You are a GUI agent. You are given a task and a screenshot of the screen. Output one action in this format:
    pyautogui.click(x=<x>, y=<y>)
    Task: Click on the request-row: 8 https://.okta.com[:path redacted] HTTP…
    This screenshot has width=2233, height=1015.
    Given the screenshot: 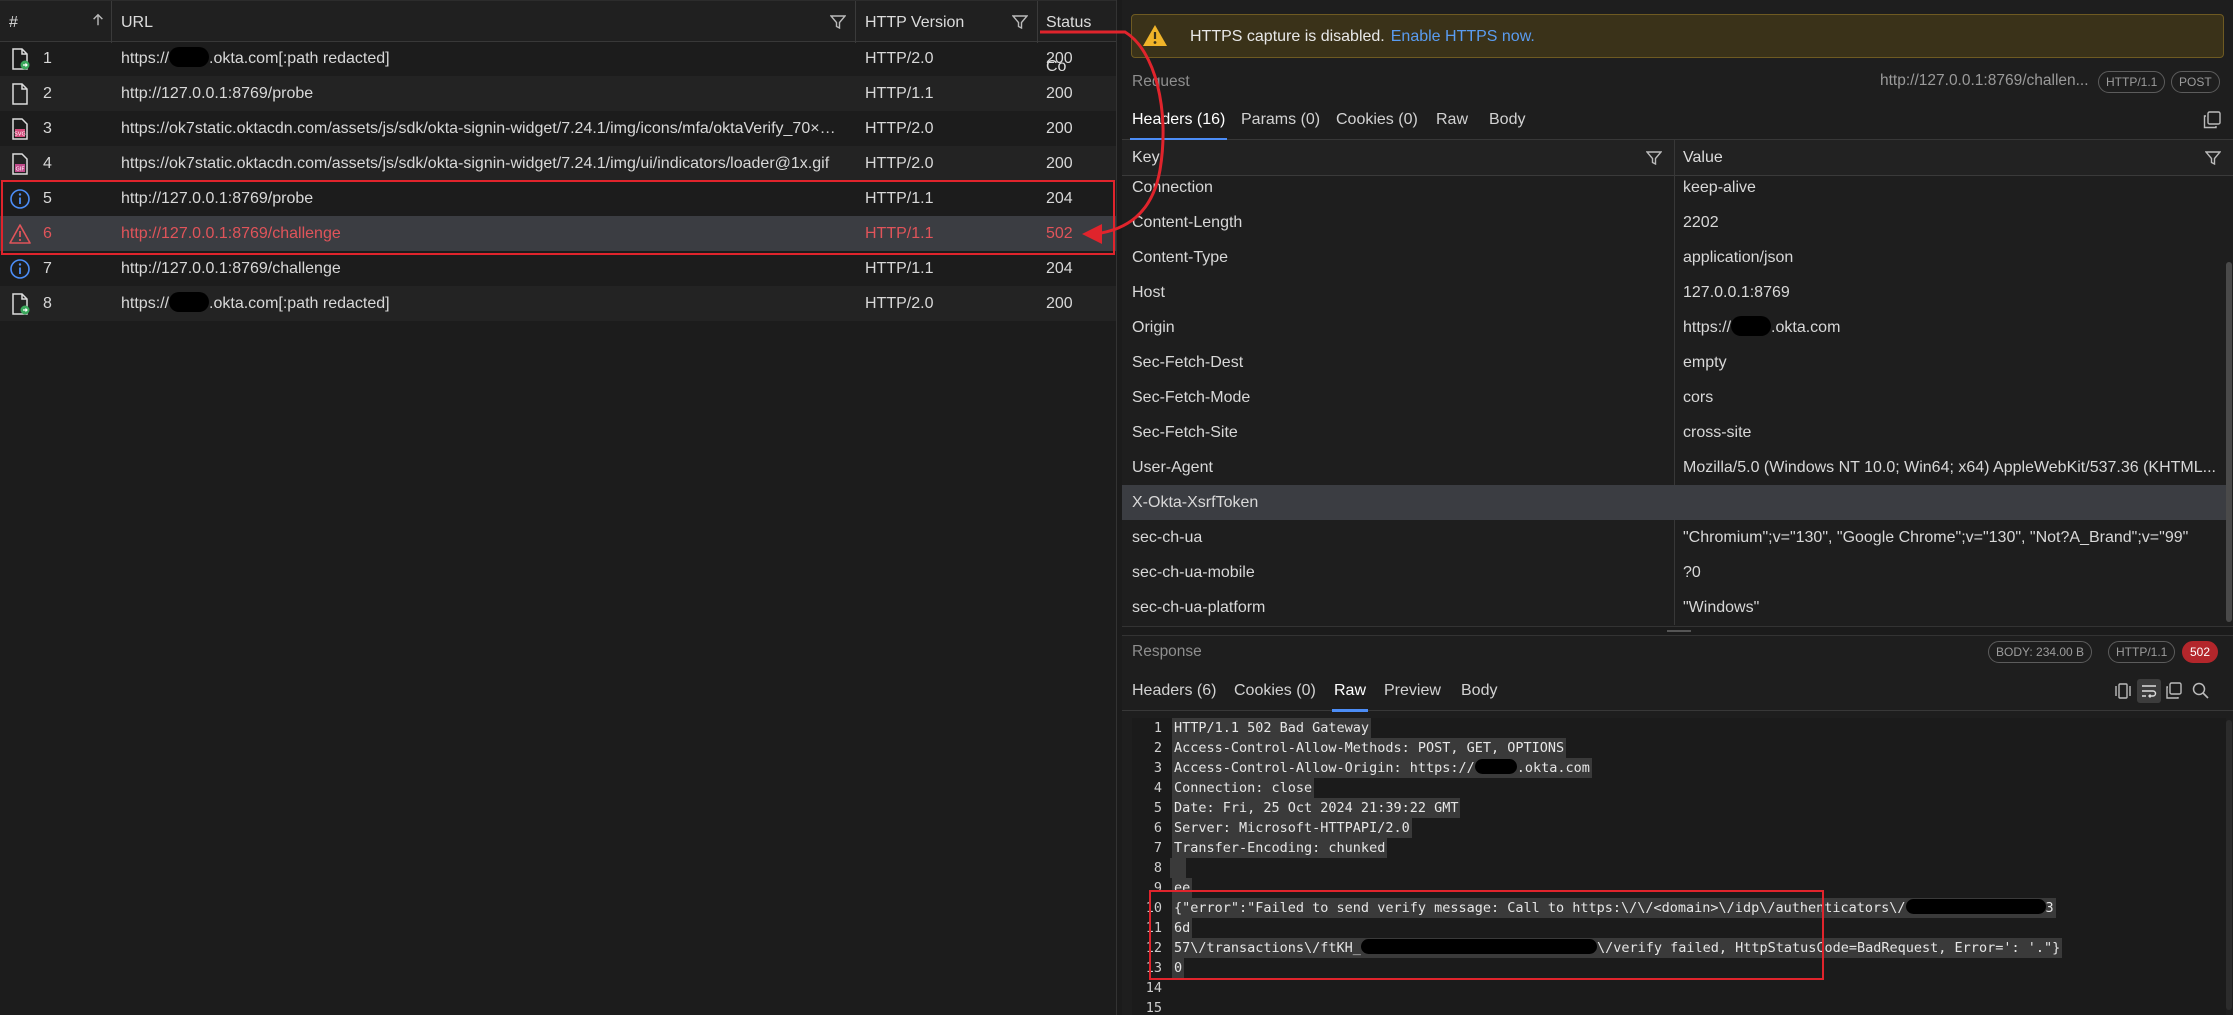 What is the action you would take?
    pyautogui.click(x=558, y=303)
    